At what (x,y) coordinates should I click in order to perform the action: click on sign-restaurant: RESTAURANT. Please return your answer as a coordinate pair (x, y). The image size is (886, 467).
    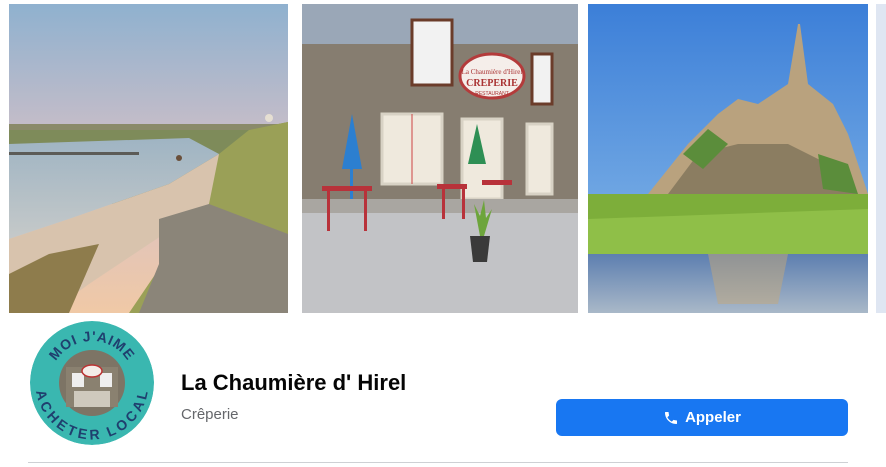
    Looking at the image, I should click on (492, 94).